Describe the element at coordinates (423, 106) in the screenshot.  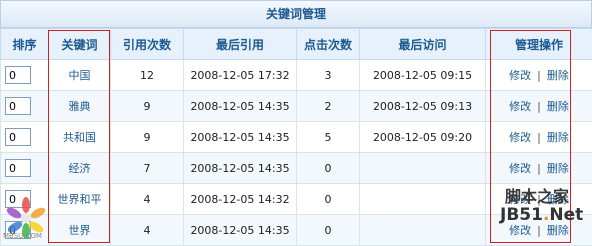
I see `last-visit-cell: 2008-12-05 09:13` at that location.